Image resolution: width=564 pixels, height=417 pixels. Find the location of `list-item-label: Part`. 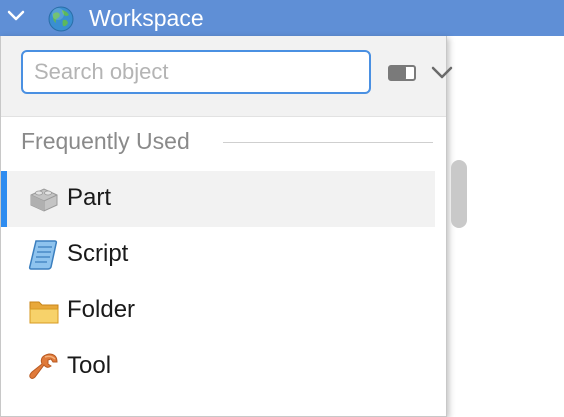

list-item-label: Part is located at coordinates (89, 197).